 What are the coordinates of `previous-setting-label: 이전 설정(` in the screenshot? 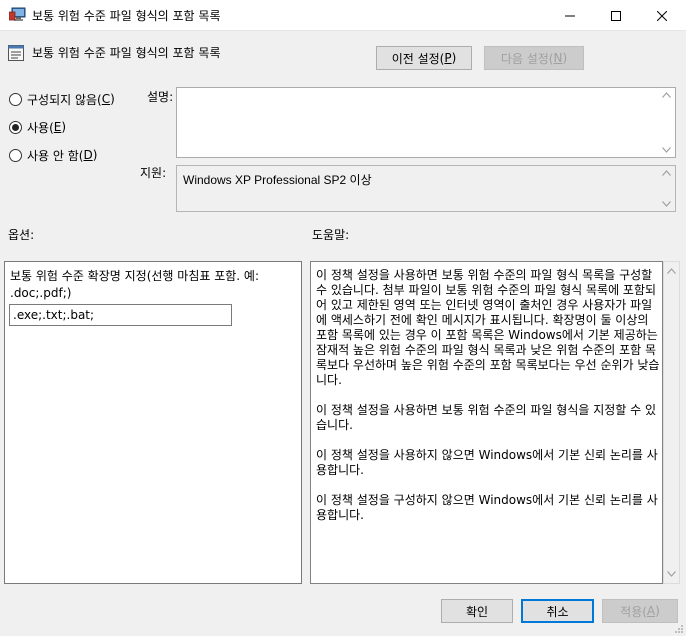 It's located at (418, 58).